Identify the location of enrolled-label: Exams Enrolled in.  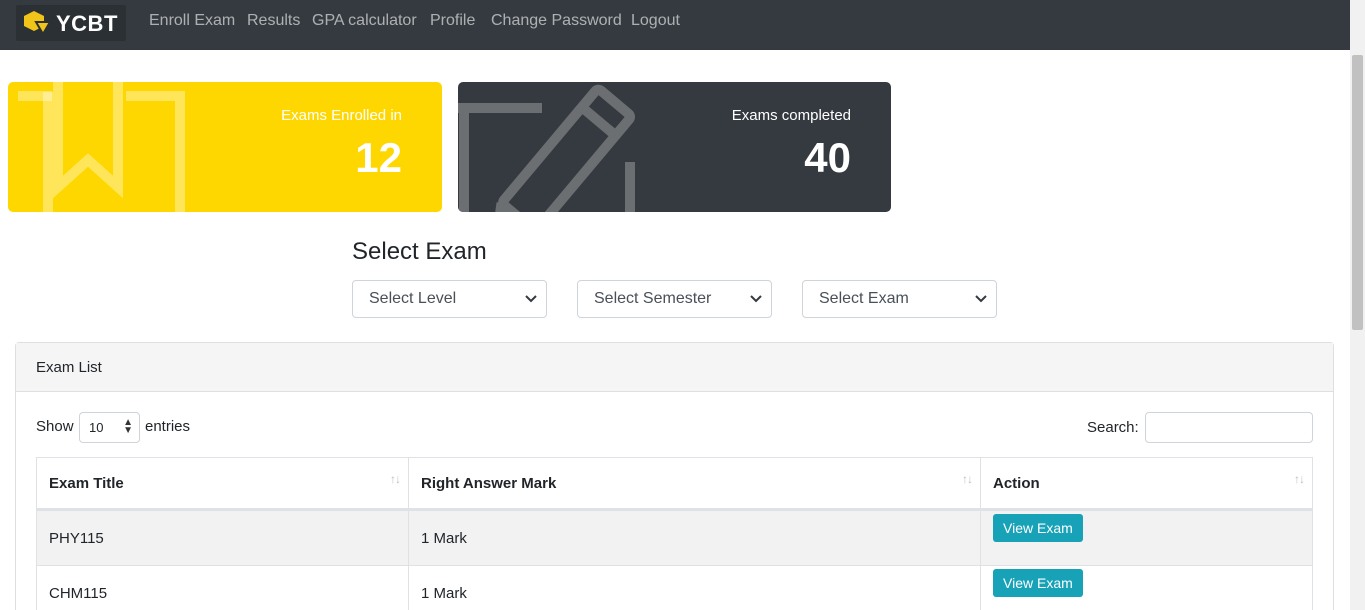
(341, 115).